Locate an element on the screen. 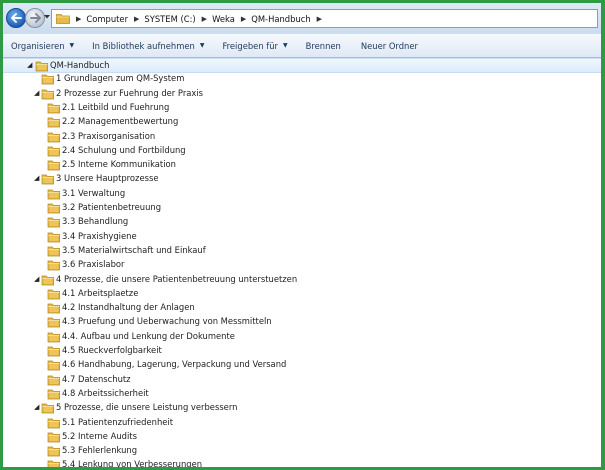 This screenshot has width=605, height=470. tree-item-label: QM-Handbuch is located at coordinates (80, 65).